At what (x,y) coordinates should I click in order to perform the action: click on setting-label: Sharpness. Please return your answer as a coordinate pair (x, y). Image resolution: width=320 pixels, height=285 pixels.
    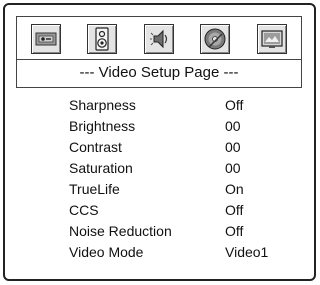
    Looking at the image, I should click on (102, 105).